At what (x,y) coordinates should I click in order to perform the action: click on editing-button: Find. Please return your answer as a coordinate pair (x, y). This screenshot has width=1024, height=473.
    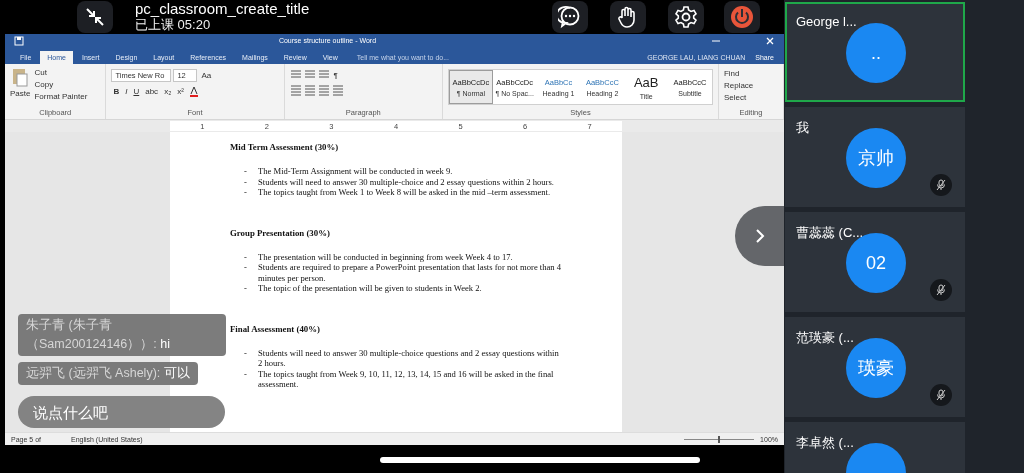
    Looking at the image, I should click on (750, 73).